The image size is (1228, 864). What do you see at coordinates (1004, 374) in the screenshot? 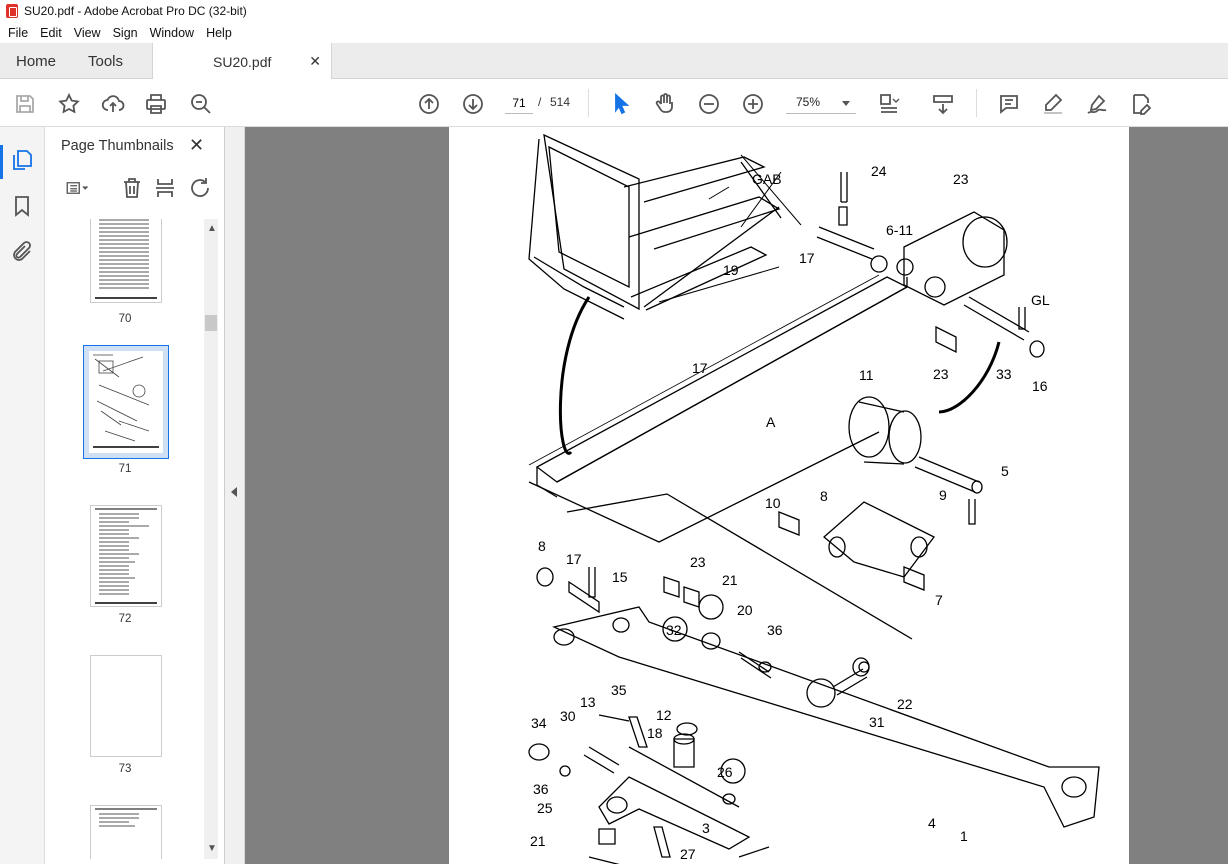
I see `part-callout-label: 33` at bounding box center [1004, 374].